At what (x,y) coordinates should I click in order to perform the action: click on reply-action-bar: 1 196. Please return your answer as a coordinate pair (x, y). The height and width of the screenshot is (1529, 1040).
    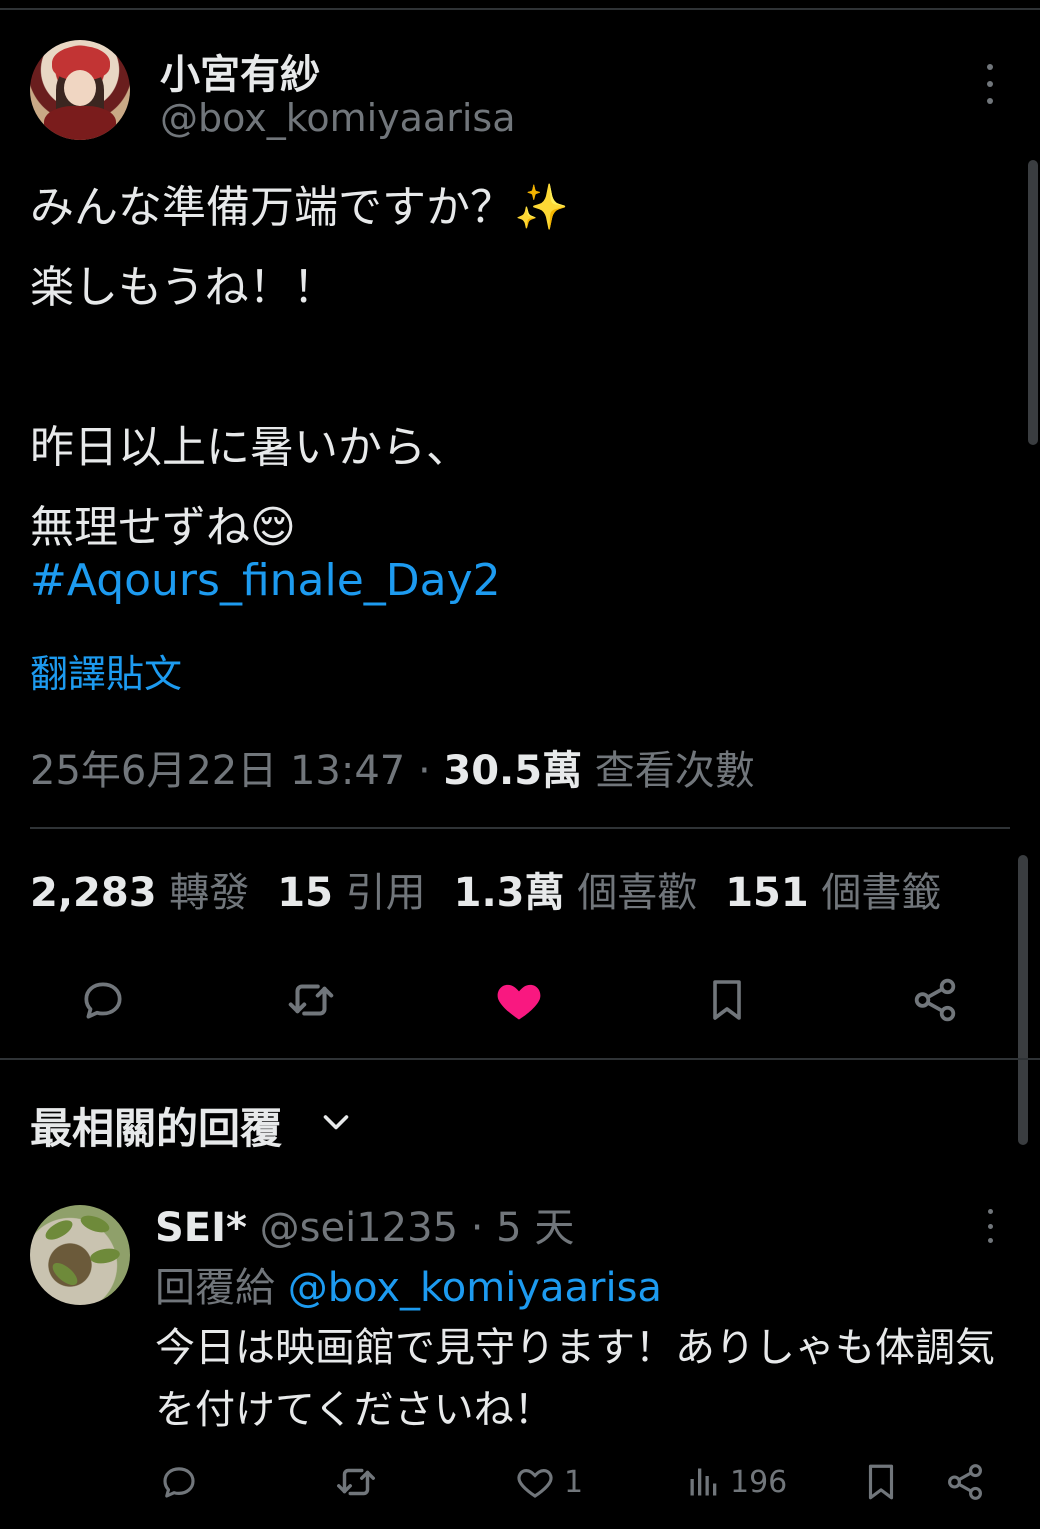
    Looking at the image, I should click on (520, 1482).